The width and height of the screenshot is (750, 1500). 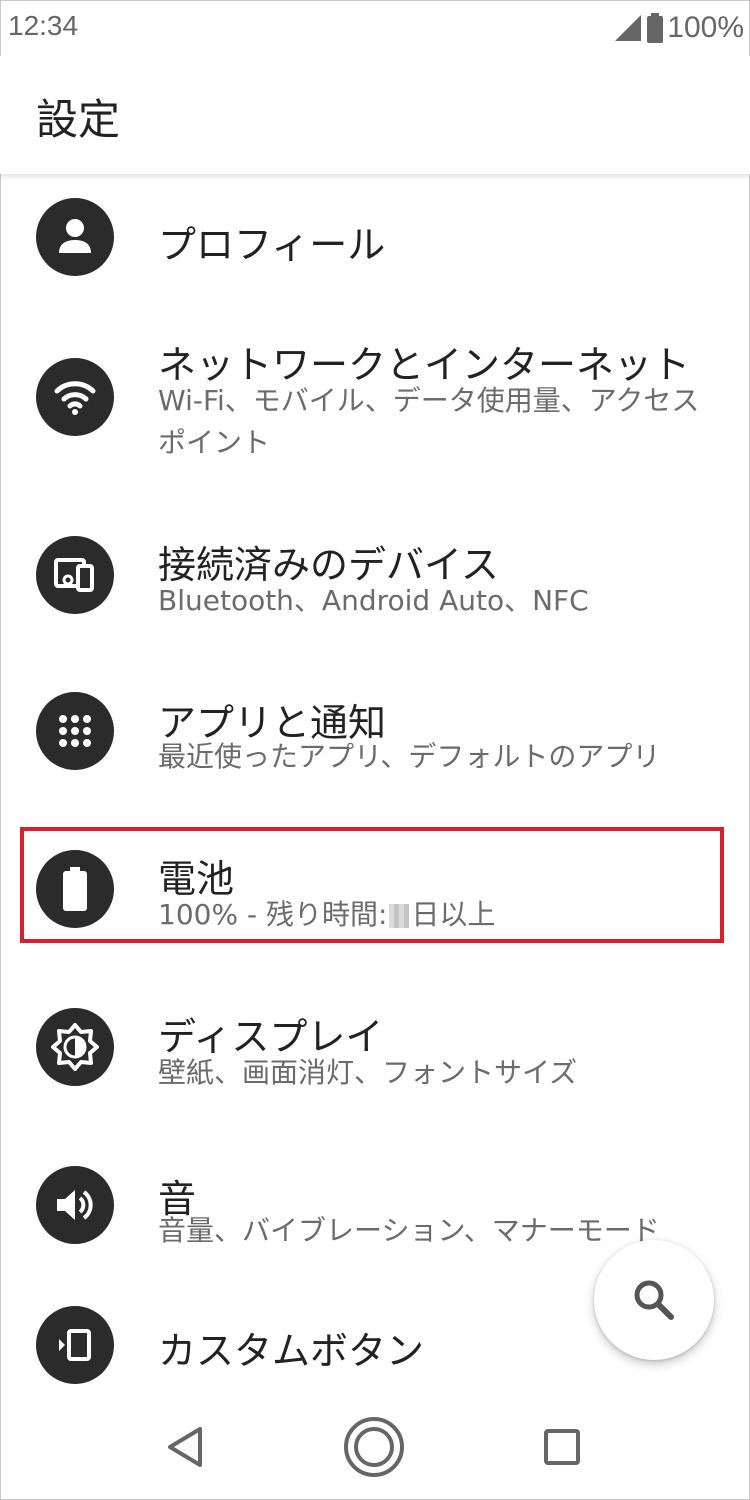 I want to click on status-indicators: 100%, so click(x=678, y=28).